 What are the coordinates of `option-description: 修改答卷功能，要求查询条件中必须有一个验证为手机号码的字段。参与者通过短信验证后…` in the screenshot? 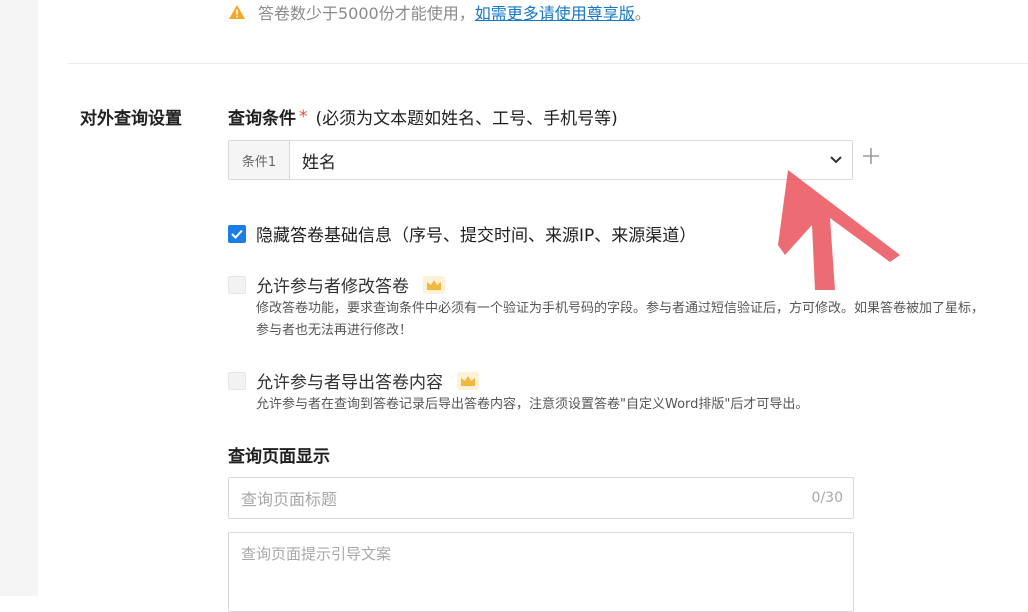 It's located at (620, 319).